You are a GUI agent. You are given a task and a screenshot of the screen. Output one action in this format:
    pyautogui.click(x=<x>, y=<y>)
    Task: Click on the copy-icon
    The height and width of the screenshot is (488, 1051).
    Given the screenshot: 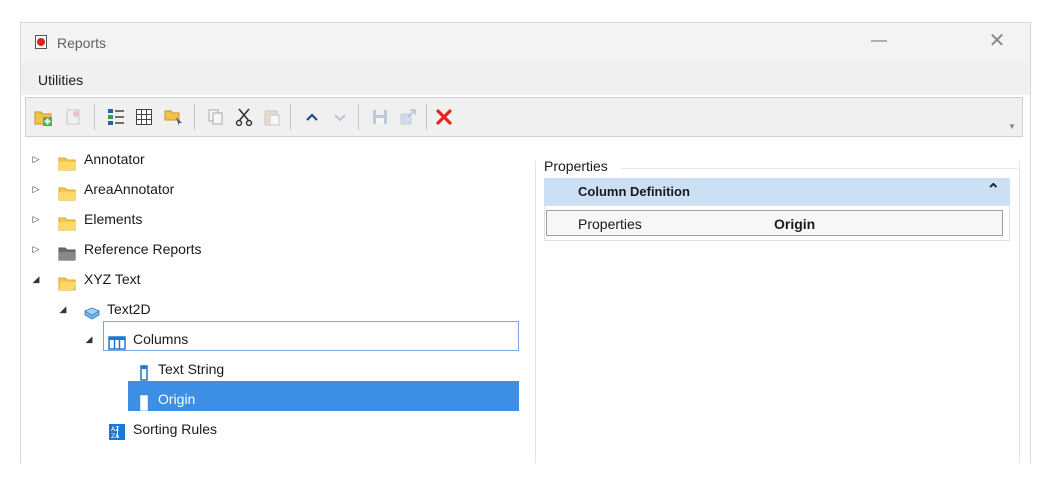 What is the action you would take?
    pyautogui.click(x=216, y=117)
    